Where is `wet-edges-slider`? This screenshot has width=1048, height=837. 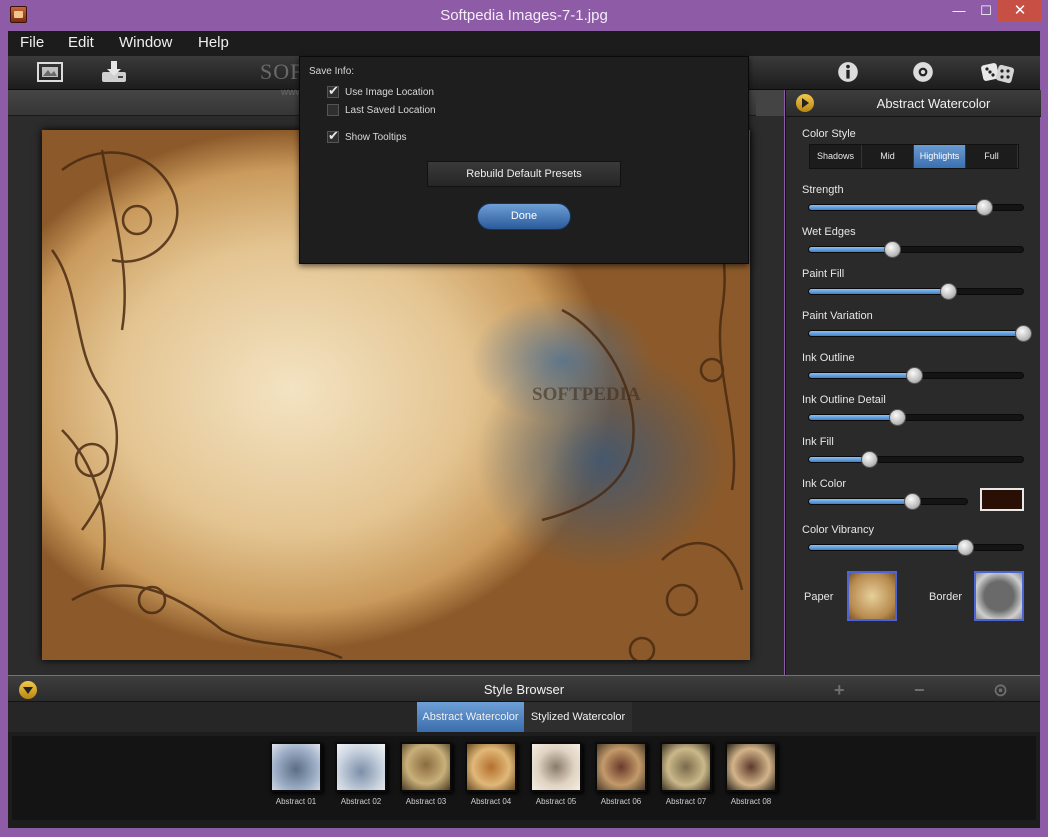 wet-edges-slider is located at coordinates (916, 249).